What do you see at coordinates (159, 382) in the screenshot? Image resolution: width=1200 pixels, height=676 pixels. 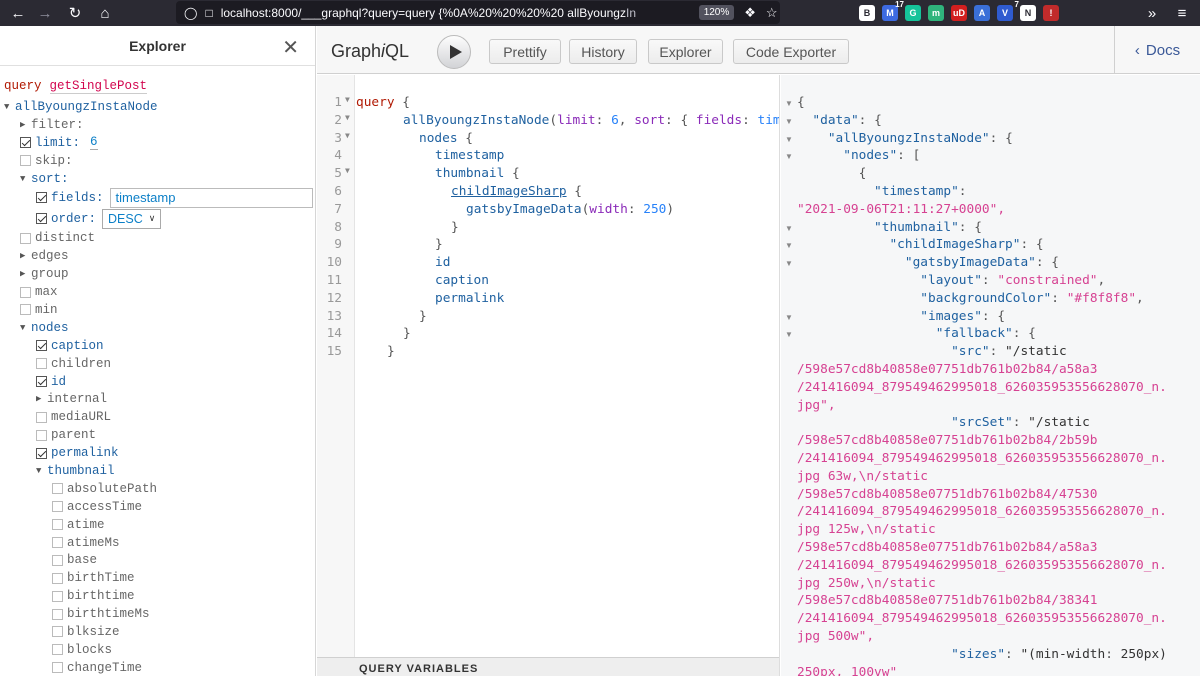 I see `tree-field-id: id` at bounding box center [159, 382].